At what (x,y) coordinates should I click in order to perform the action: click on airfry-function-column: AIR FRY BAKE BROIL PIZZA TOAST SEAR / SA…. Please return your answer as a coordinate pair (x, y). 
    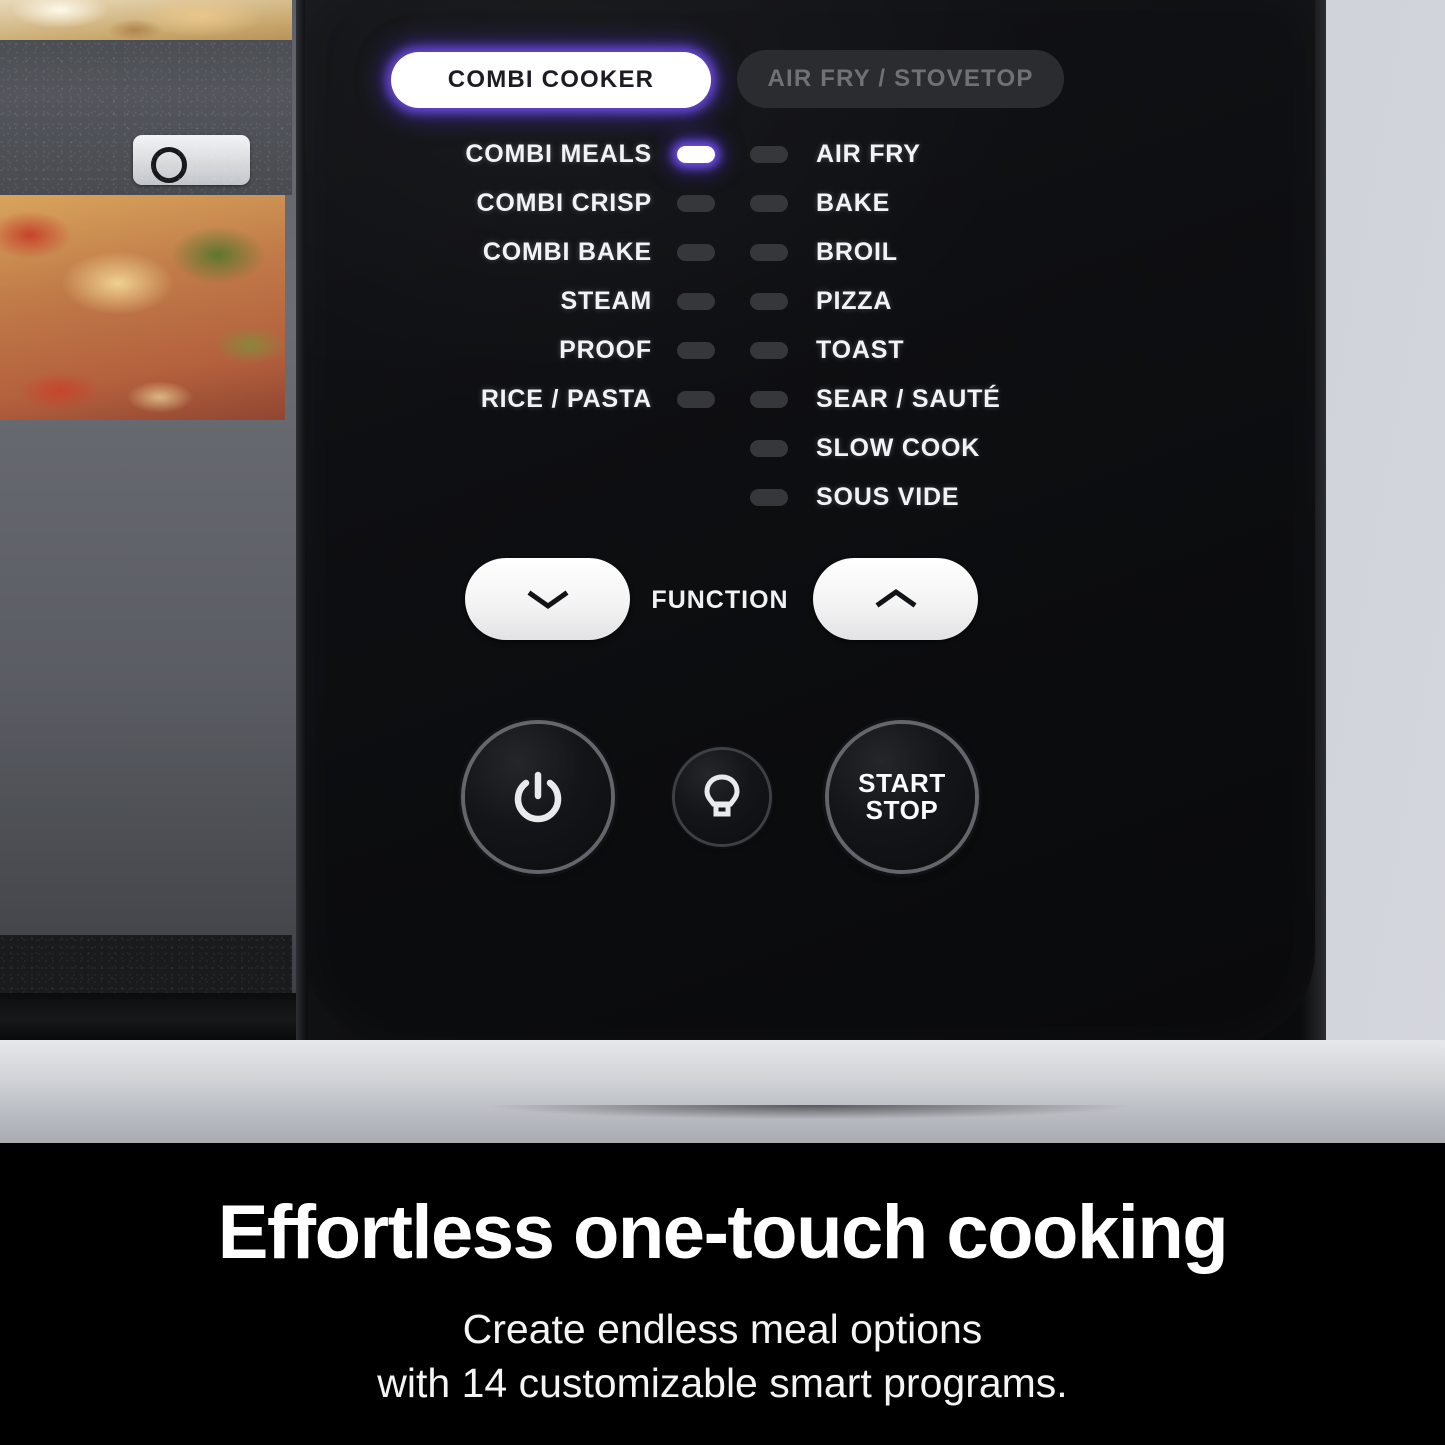
    Looking at the image, I should click on (930, 326).